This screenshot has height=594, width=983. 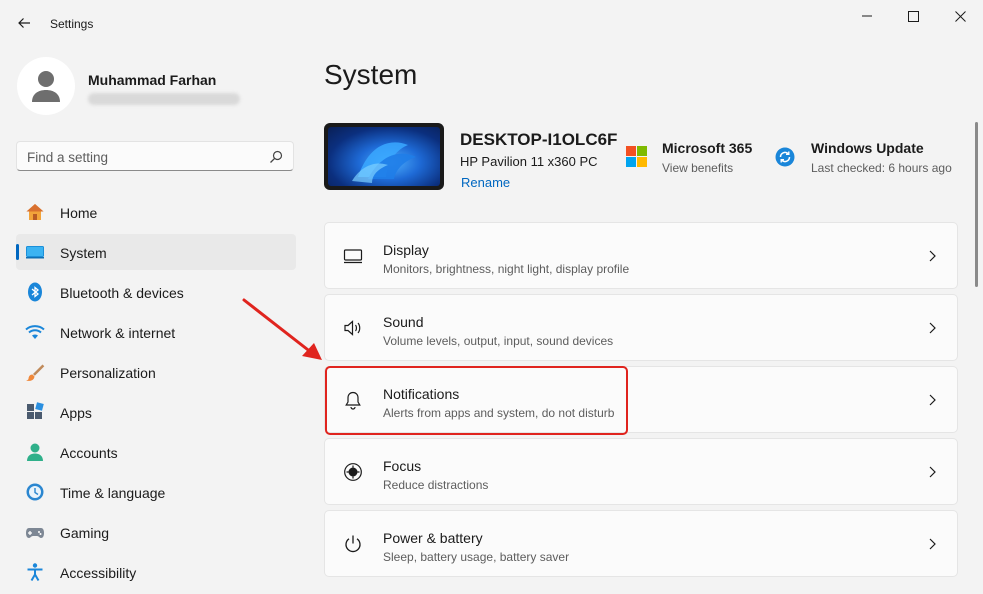 I want to click on rename-link: Rename, so click(x=485, y=182).